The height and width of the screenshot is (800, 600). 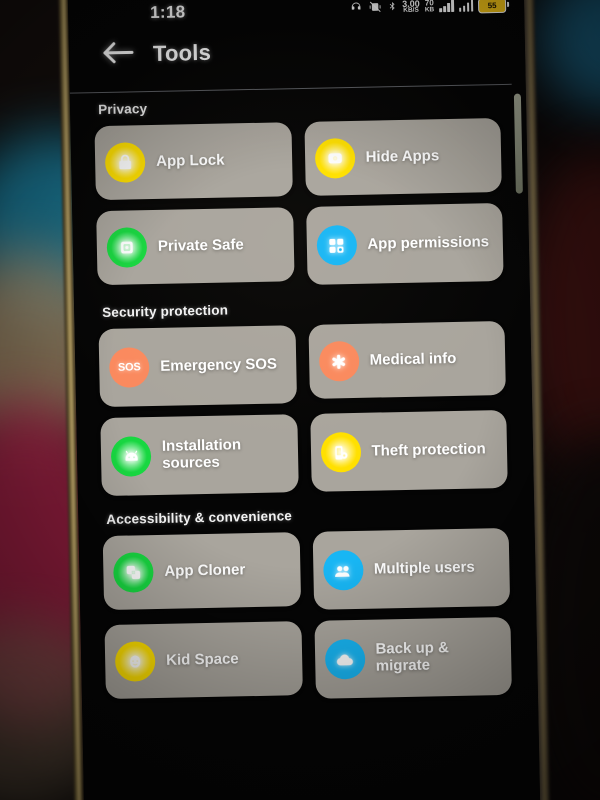 What do you see at coordinates (340, 452) in the screenshot?
I see `phone-lock-icon` at bounding box center [340, 452].